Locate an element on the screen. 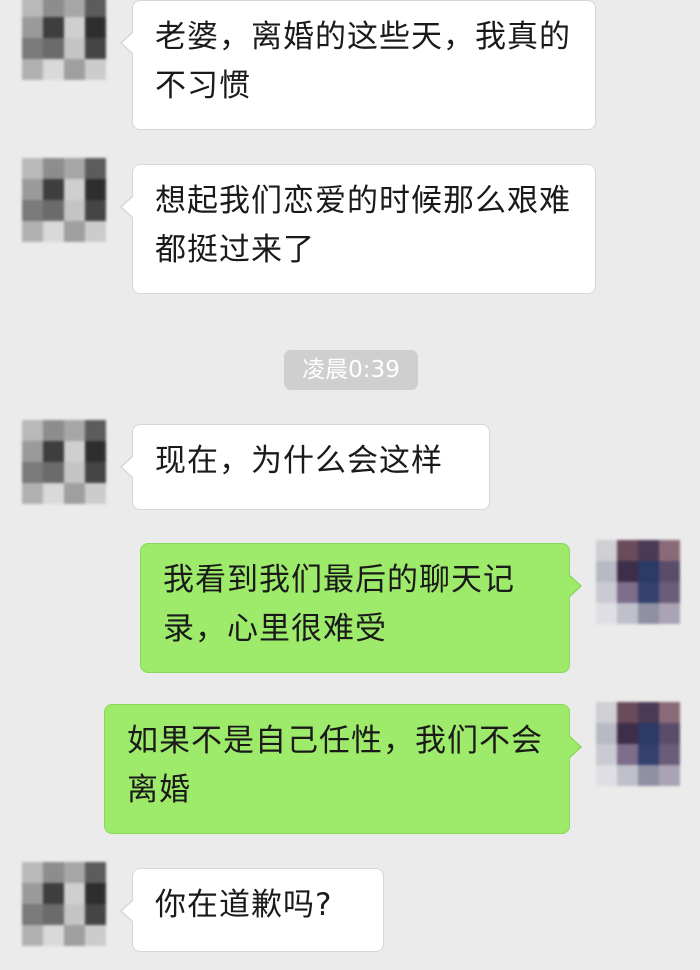  message-bubble-6: 你在道歉吗? is located at coordinates (252, 910).